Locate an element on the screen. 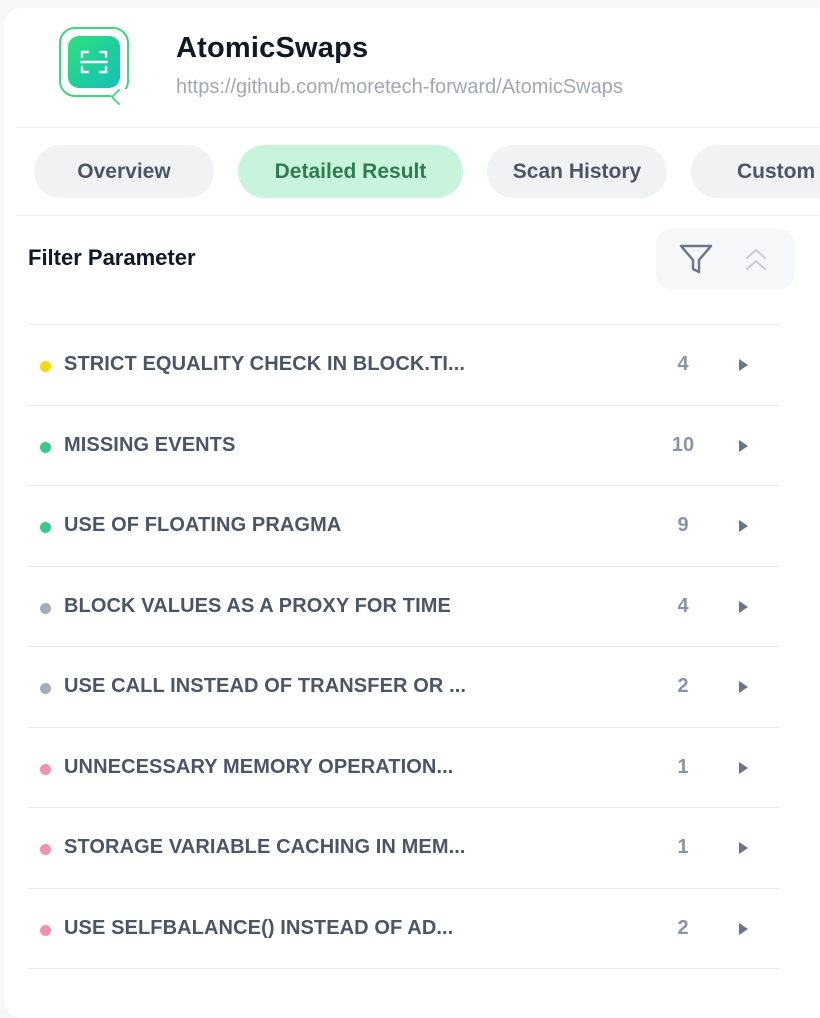 This screenshot has height=1018, width=820. chevrons-up-icon is located at coordinates (756, 259).